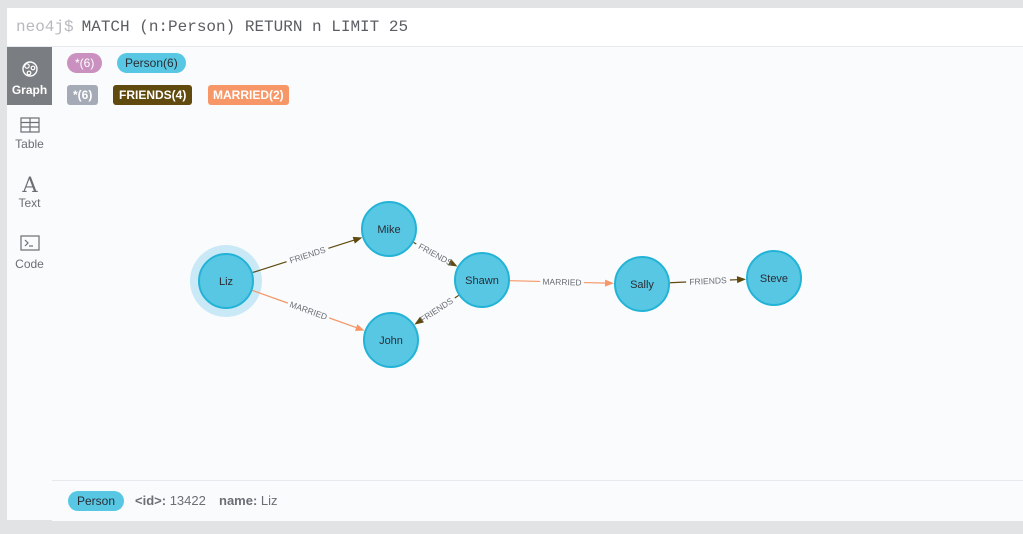  I want to click on status-label-badge: Person, so click(96, 501).